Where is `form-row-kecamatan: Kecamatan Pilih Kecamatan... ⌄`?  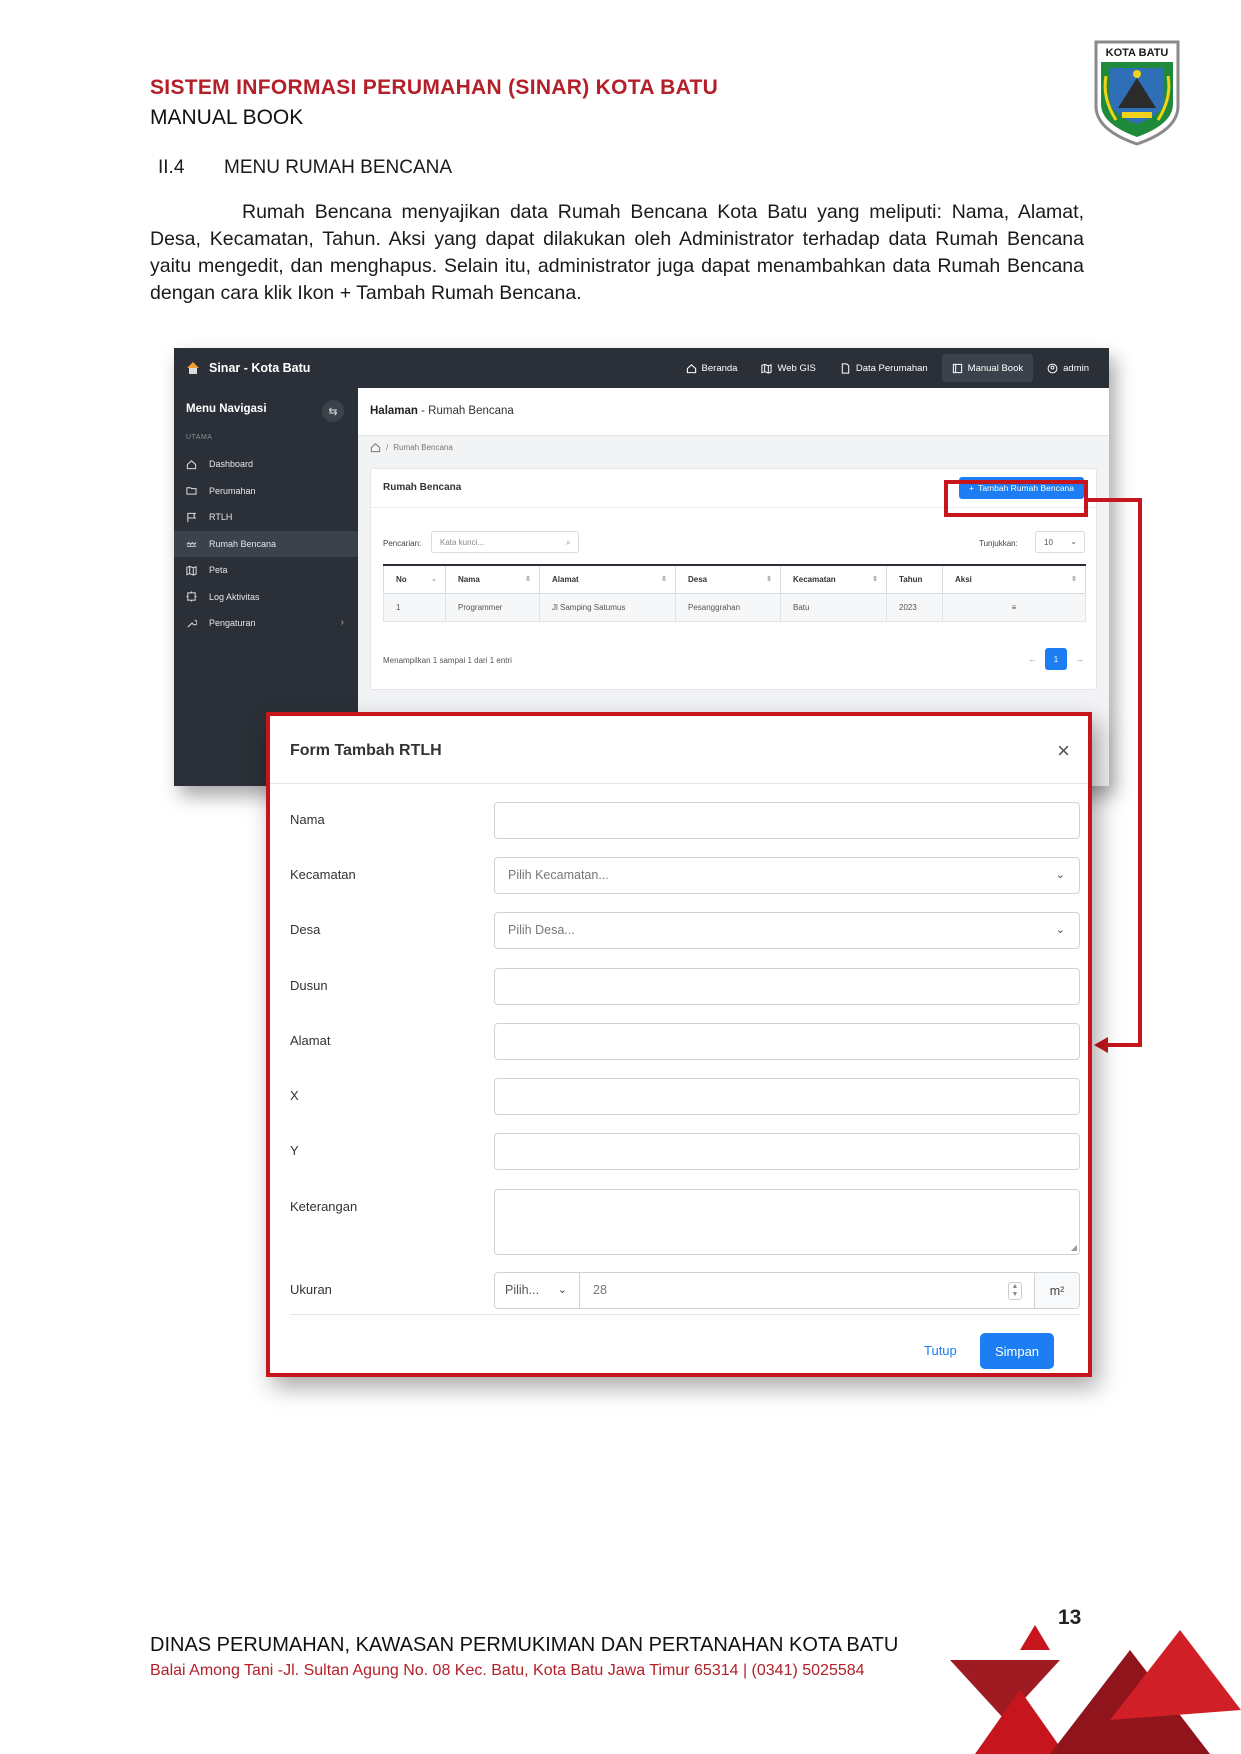
form-row-kecamatan: Kecamatan Pilih Kecamatan... ⌄ is located at coordinates (685, 875).